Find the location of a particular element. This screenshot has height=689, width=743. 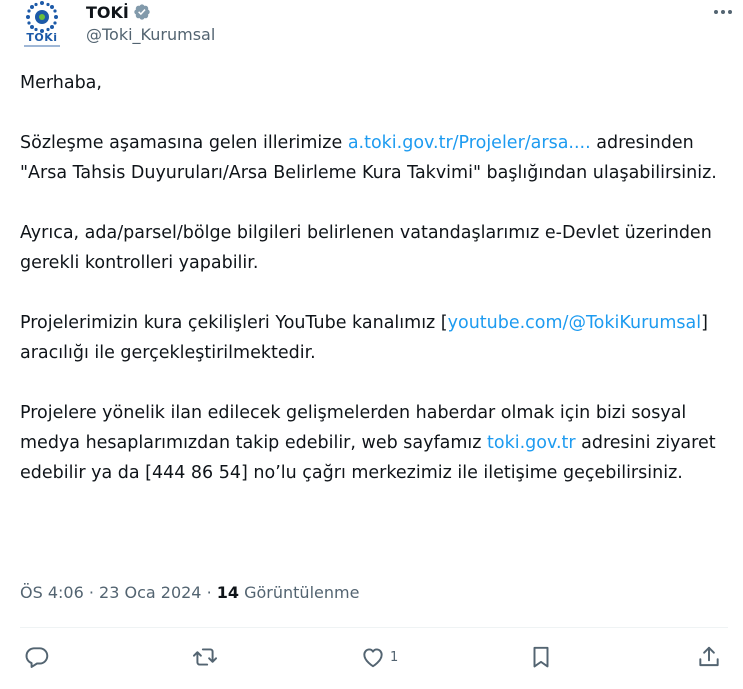

reply-icon is located at coordinates (37, 657).